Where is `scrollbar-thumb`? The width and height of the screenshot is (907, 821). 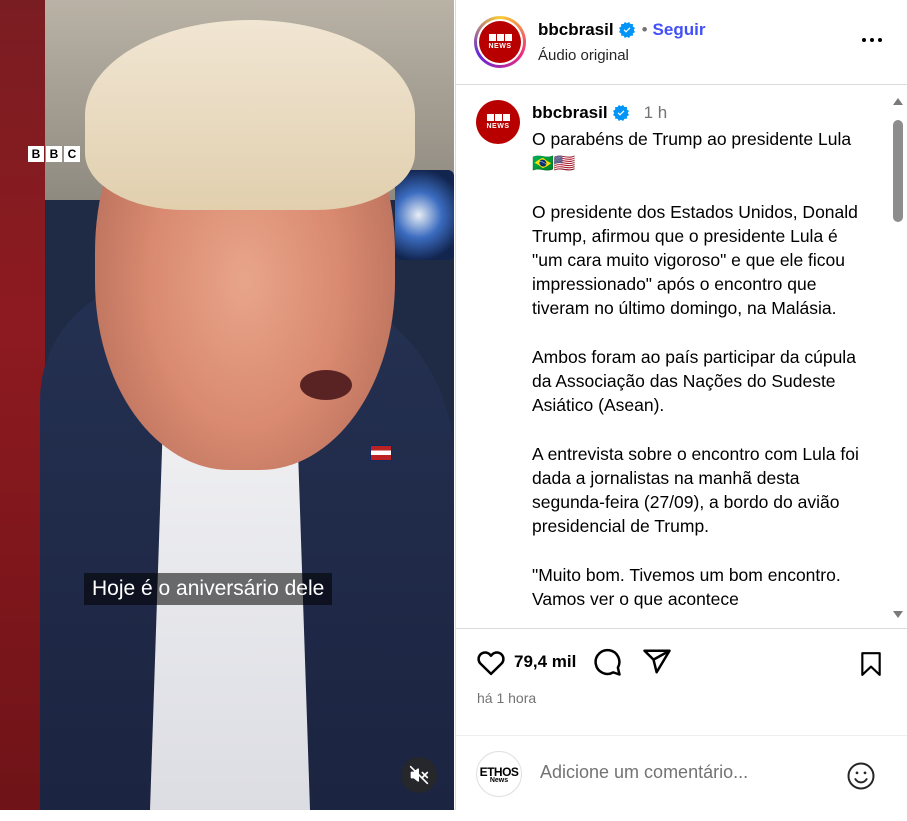
scrollbar-thumb is located at coordinates (898, 171).